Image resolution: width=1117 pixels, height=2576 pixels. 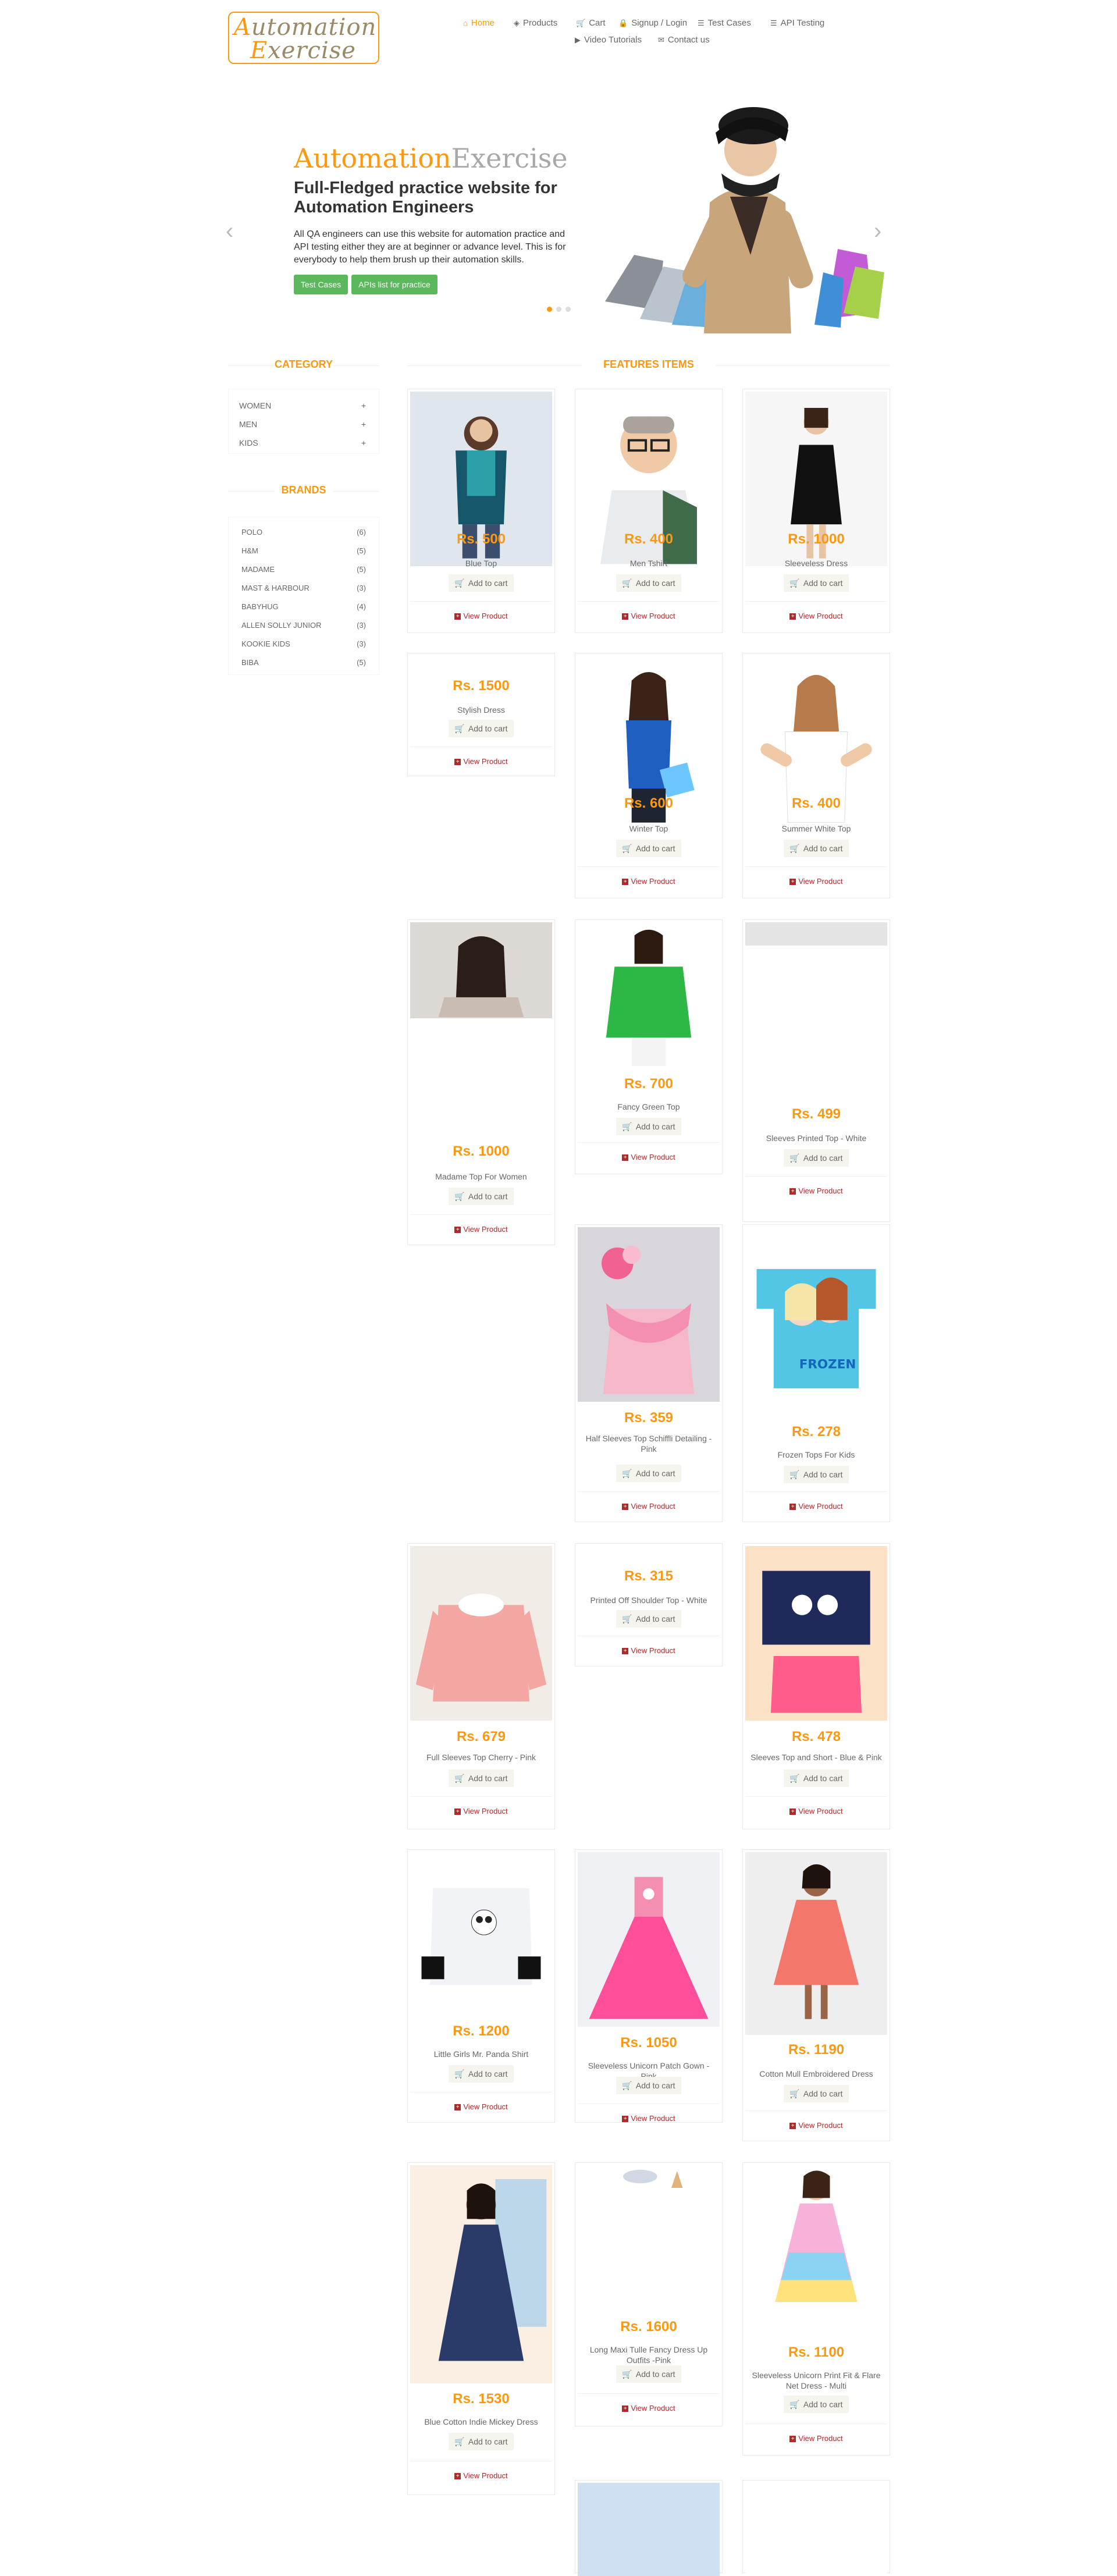 What do you see at coordinates (648, 828) in the screenshot?
I see `product-name: Winter Top` at bounding box center [648, 828].